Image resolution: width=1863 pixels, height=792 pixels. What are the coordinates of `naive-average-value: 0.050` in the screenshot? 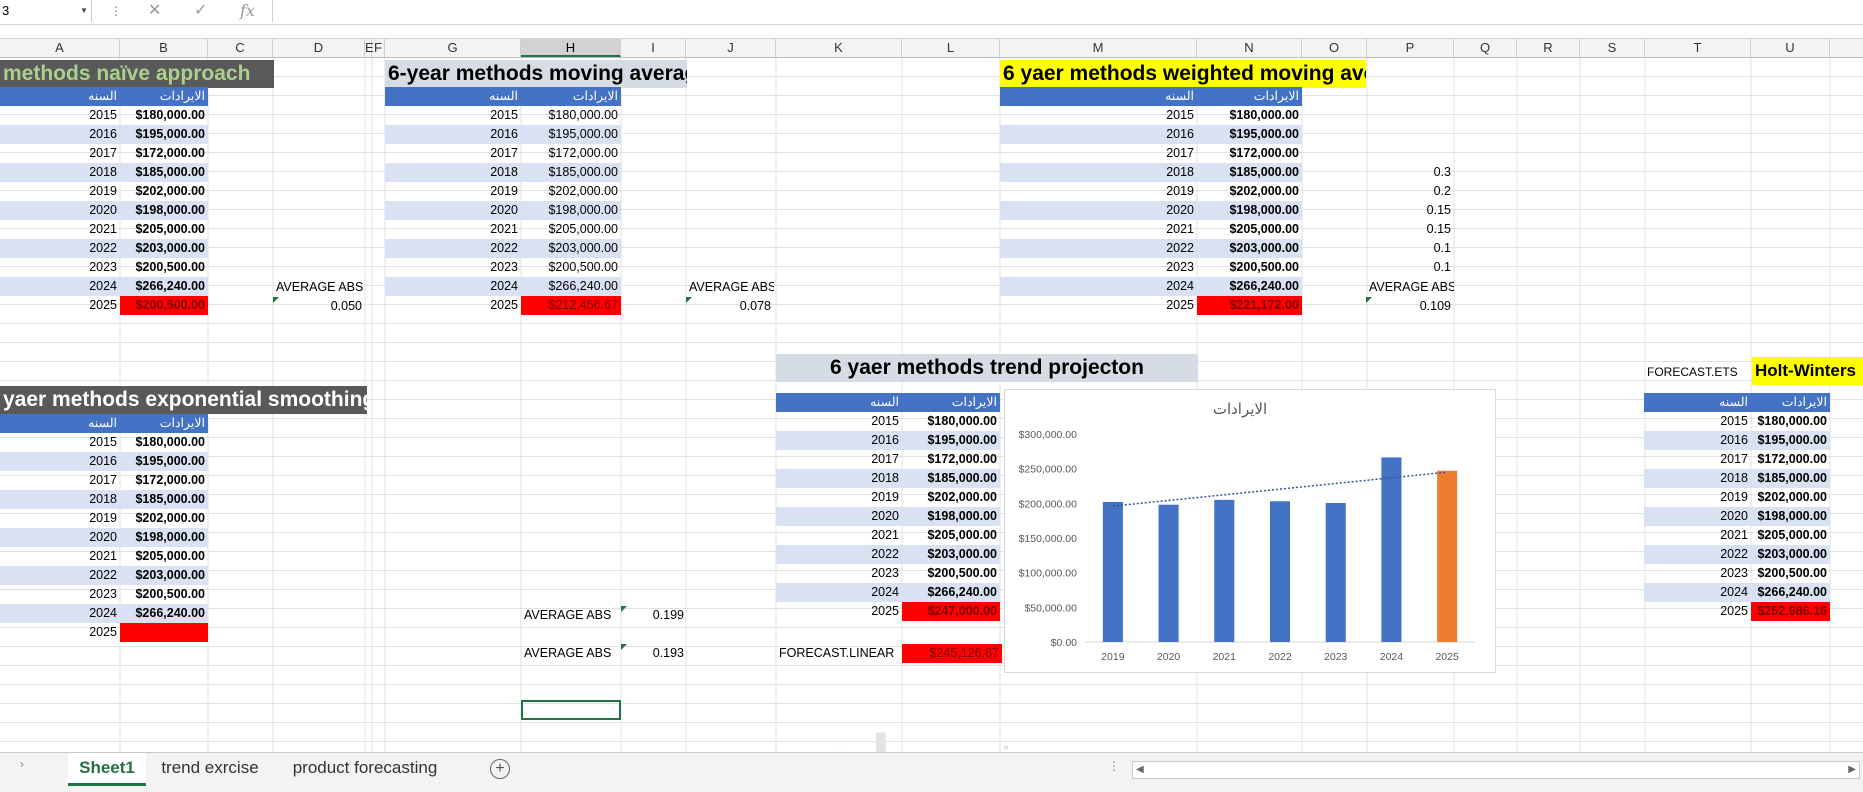 It's located at (319, 306).